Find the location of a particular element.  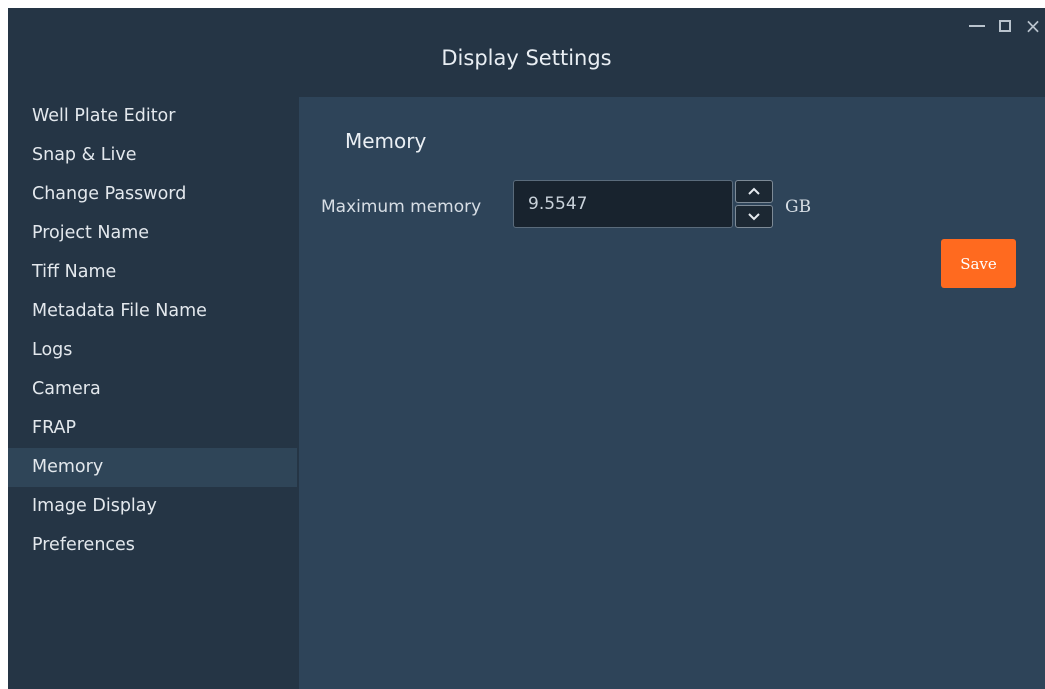

sidebar-item-image-display: Image Display is located at coordinates (152, 506).